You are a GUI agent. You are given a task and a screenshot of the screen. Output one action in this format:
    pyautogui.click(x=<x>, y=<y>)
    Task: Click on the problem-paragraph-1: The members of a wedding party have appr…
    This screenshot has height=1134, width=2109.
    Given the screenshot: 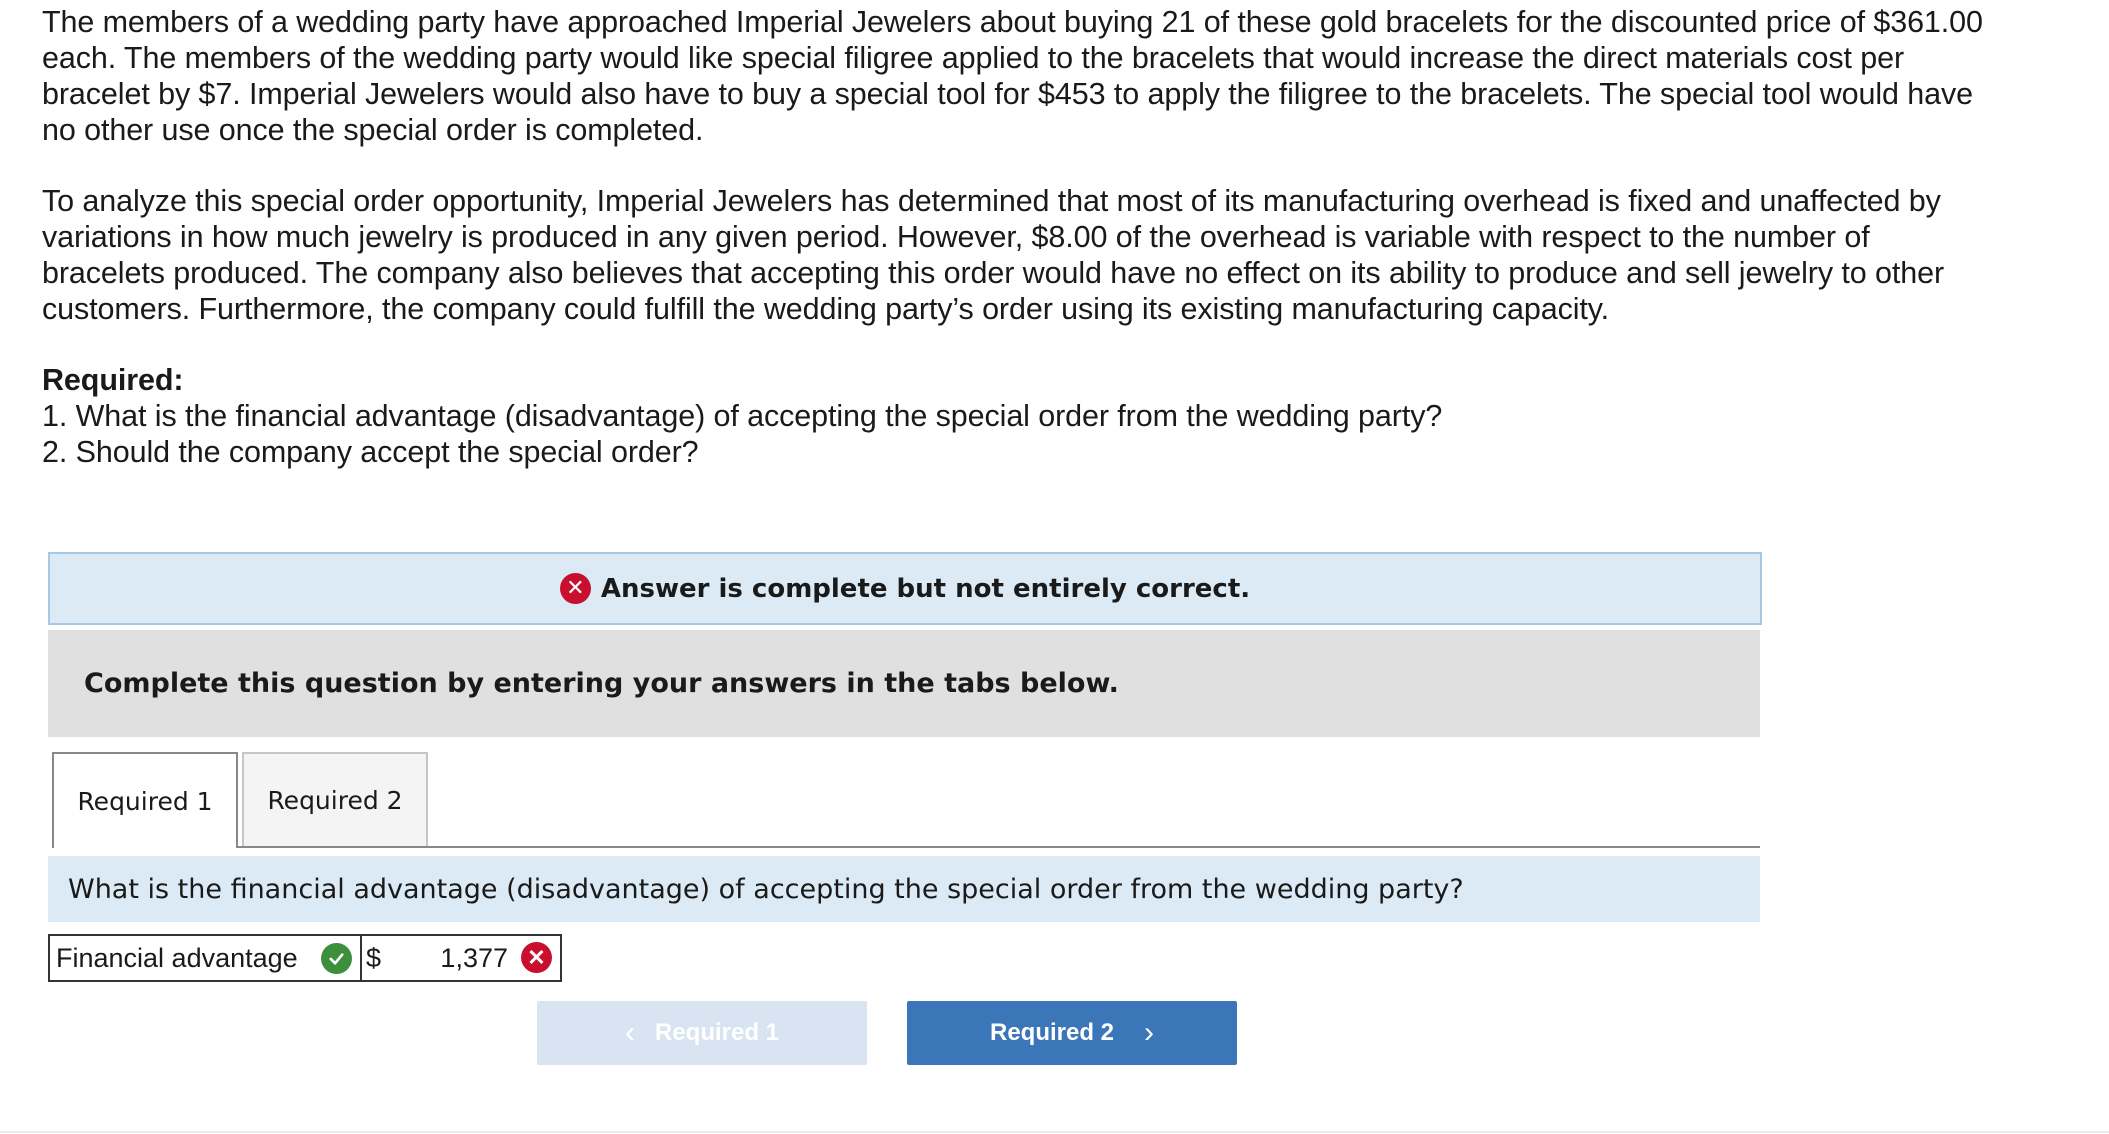 What is the action you would take?
    pyautogui.click(x=1012, y=76)
    